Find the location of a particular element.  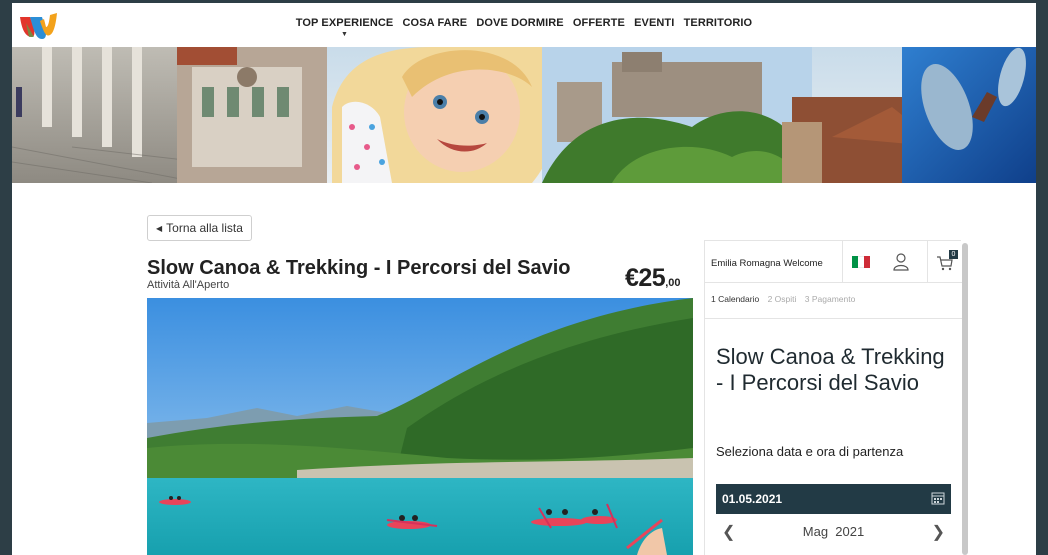

chevron-right-icon: ❯ is located at coordinates (938, 532).